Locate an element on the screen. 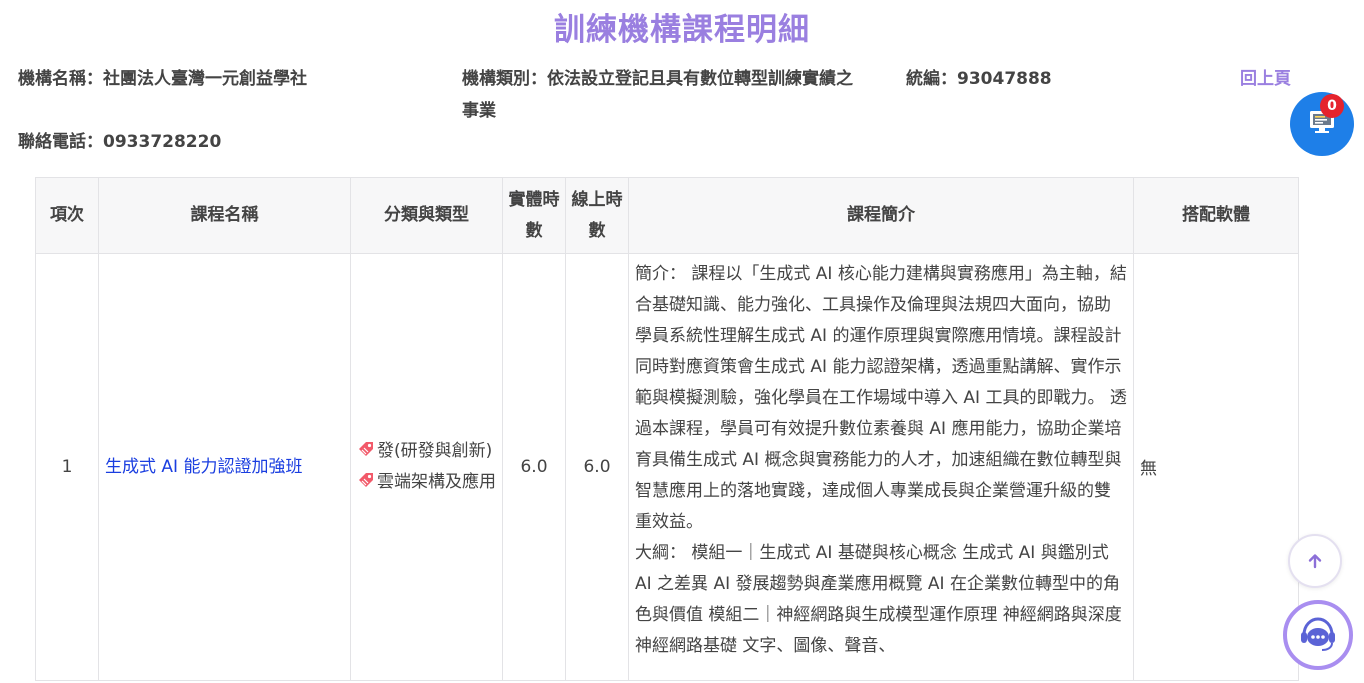 Image resolution: width=1364 pixels, height=683 pixels. table-header-row: 項次 課程名稱 分類與類型 實體時數 線上時數 課程簡介 搭配軟體 is located at coordinates (667, 215).